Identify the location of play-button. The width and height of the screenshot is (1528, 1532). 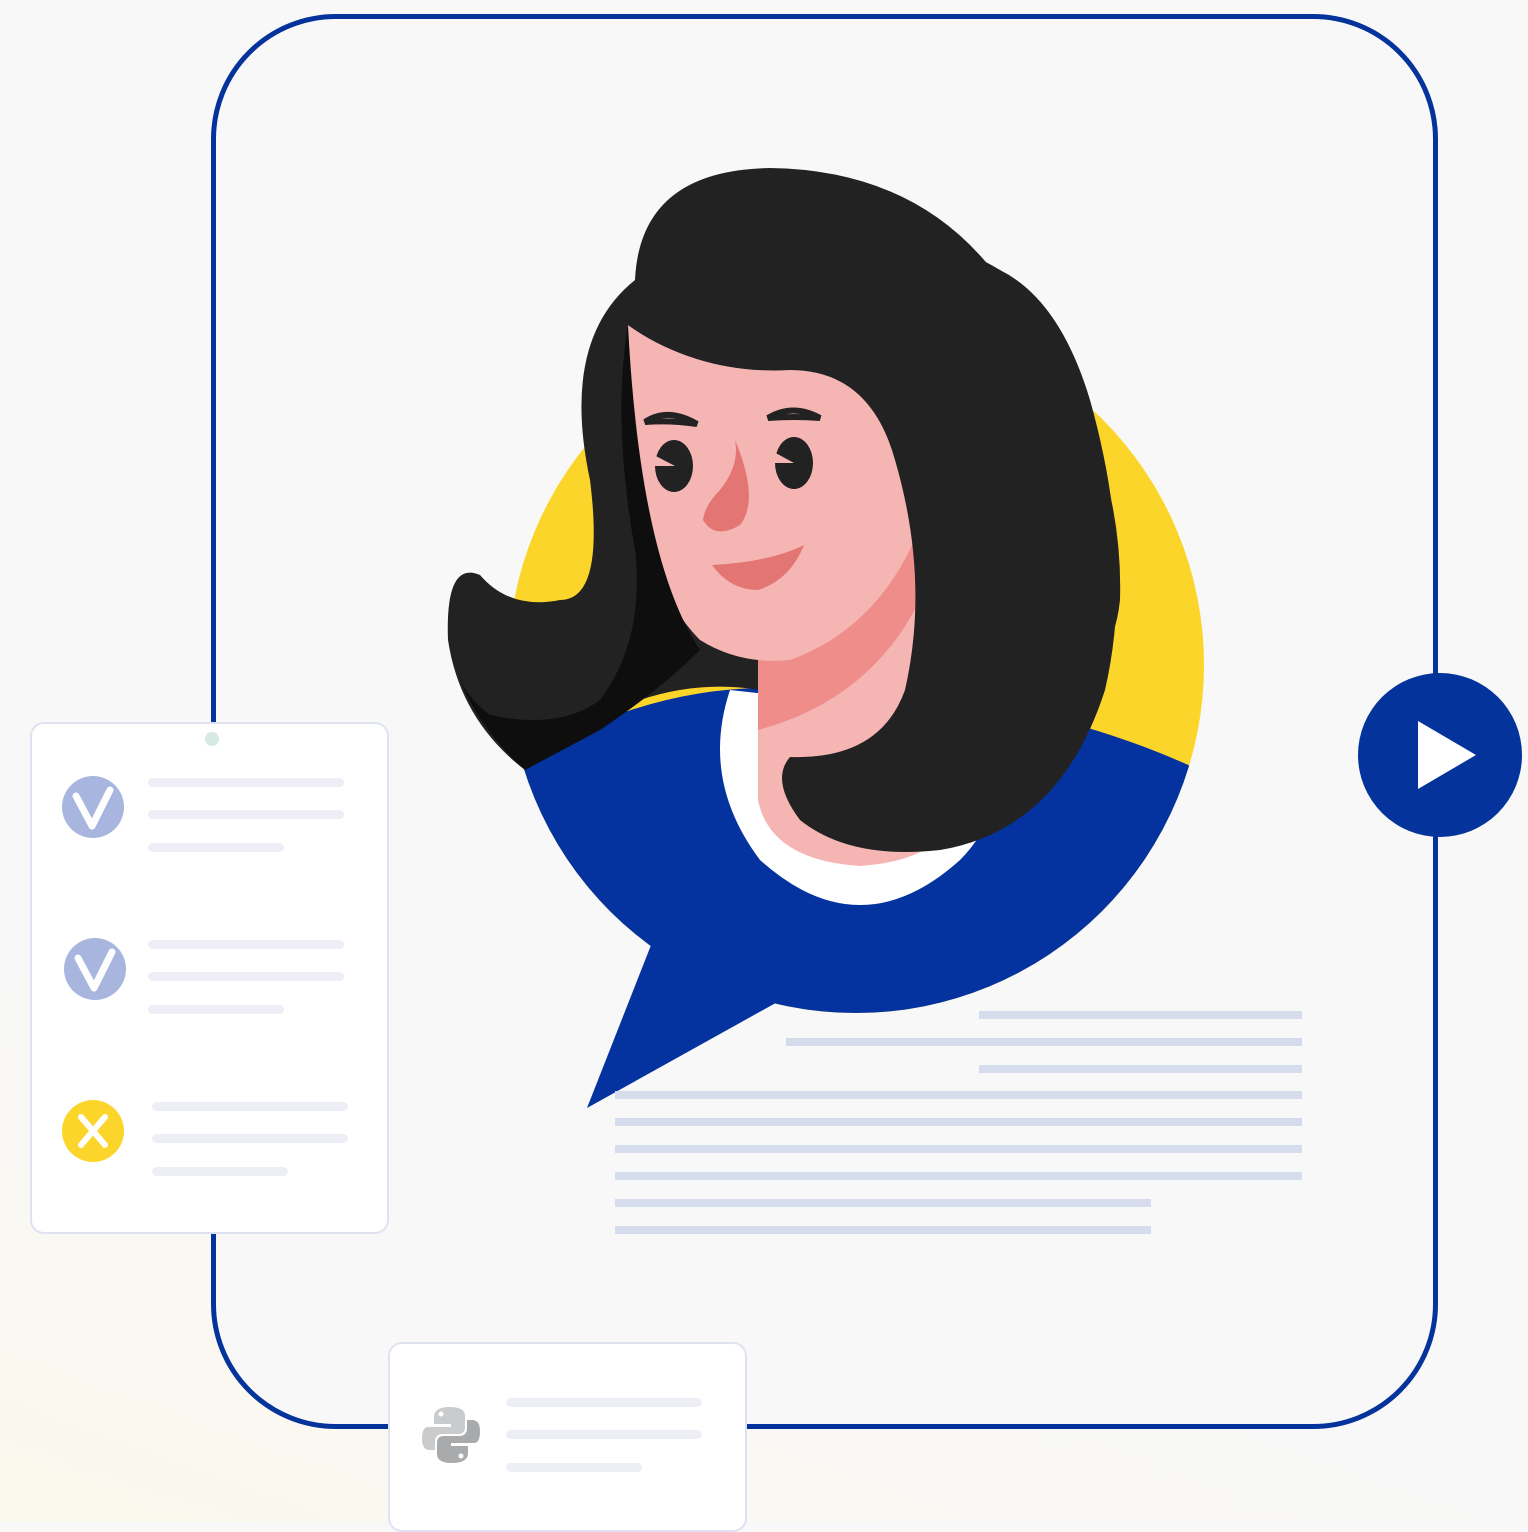
(1440, 755).